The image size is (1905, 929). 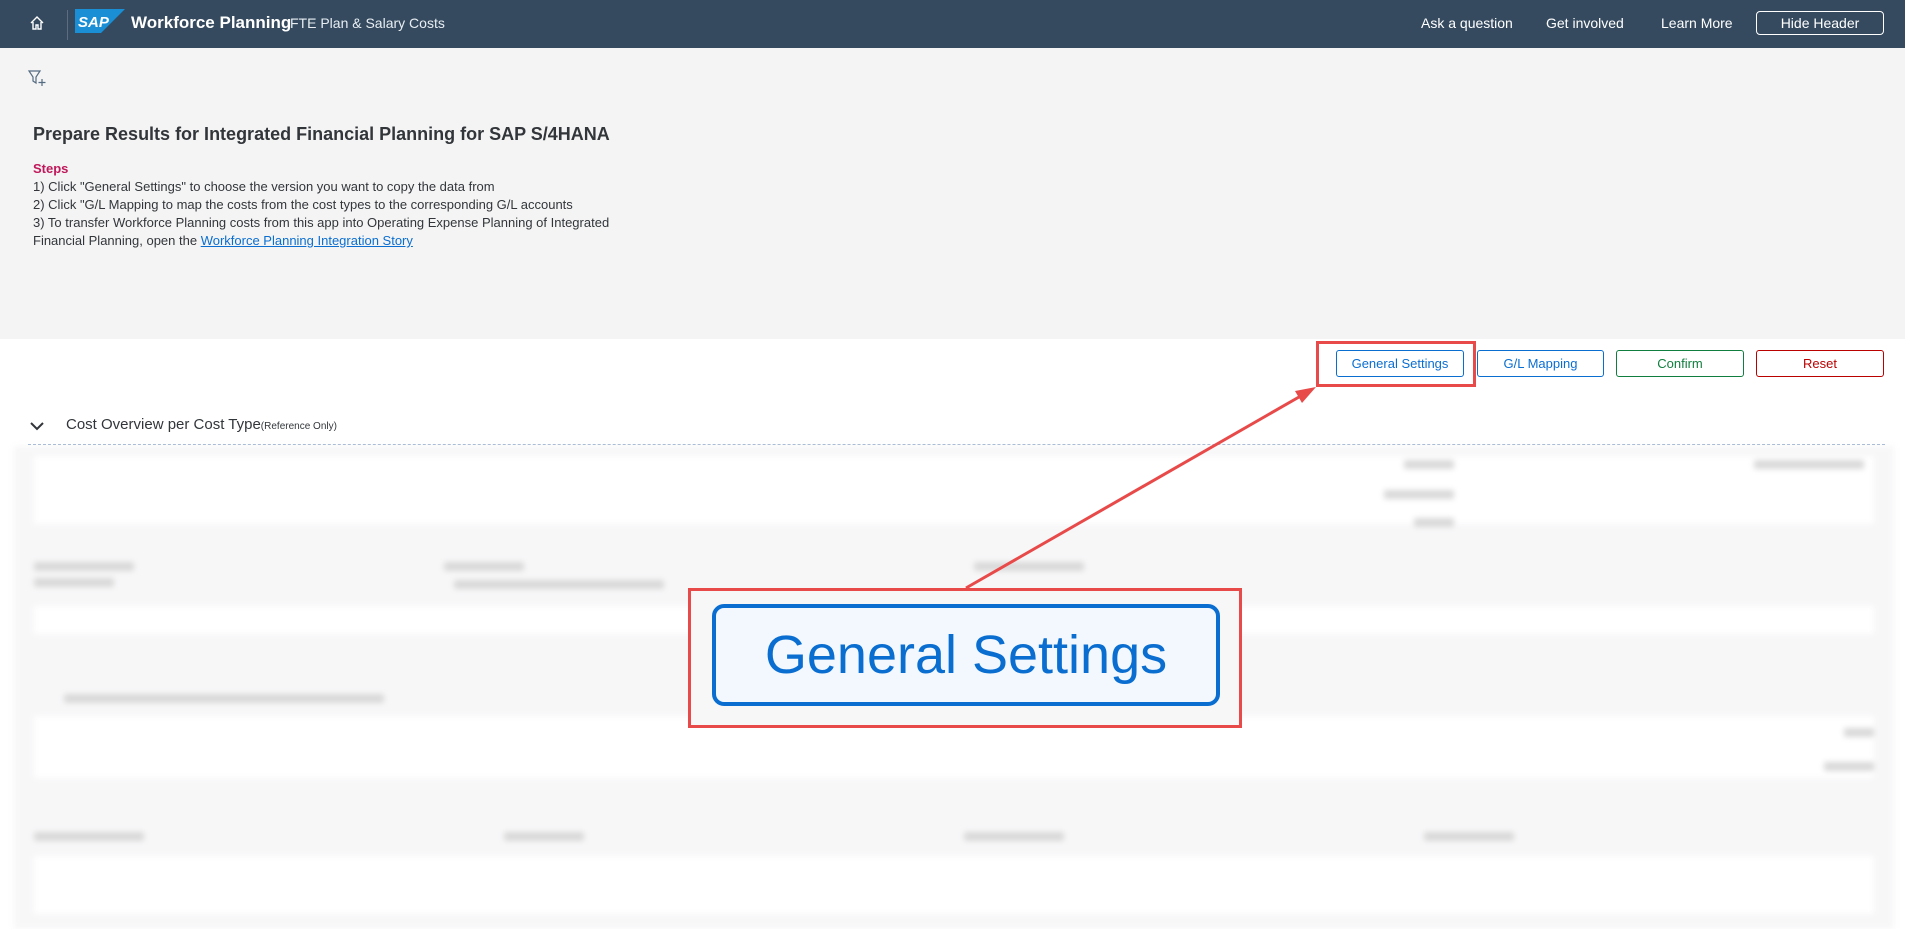 What do you see at coordinates (1467, 23) in the screenshot?
I see `ask-question-link: Ask a question` at bounding box center [1467, 23].